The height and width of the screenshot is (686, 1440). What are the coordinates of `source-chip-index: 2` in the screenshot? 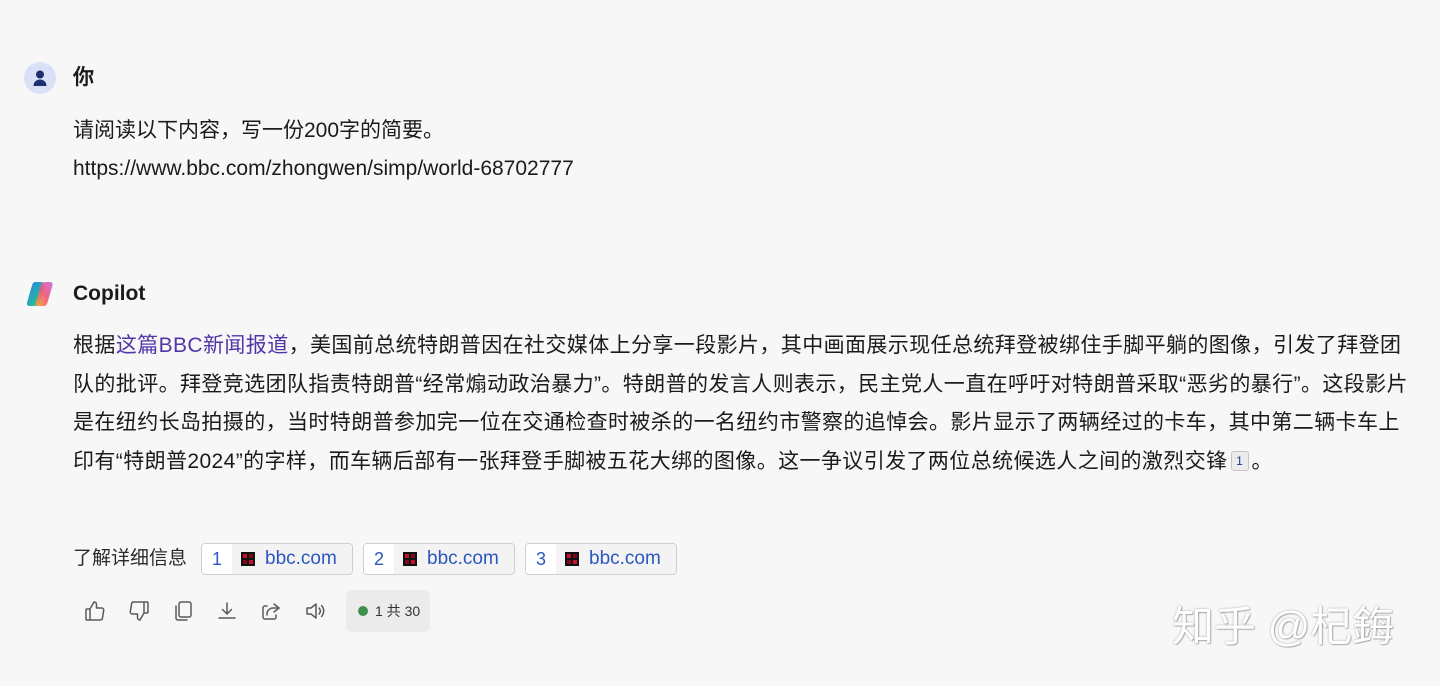 It's located at (379, 559).